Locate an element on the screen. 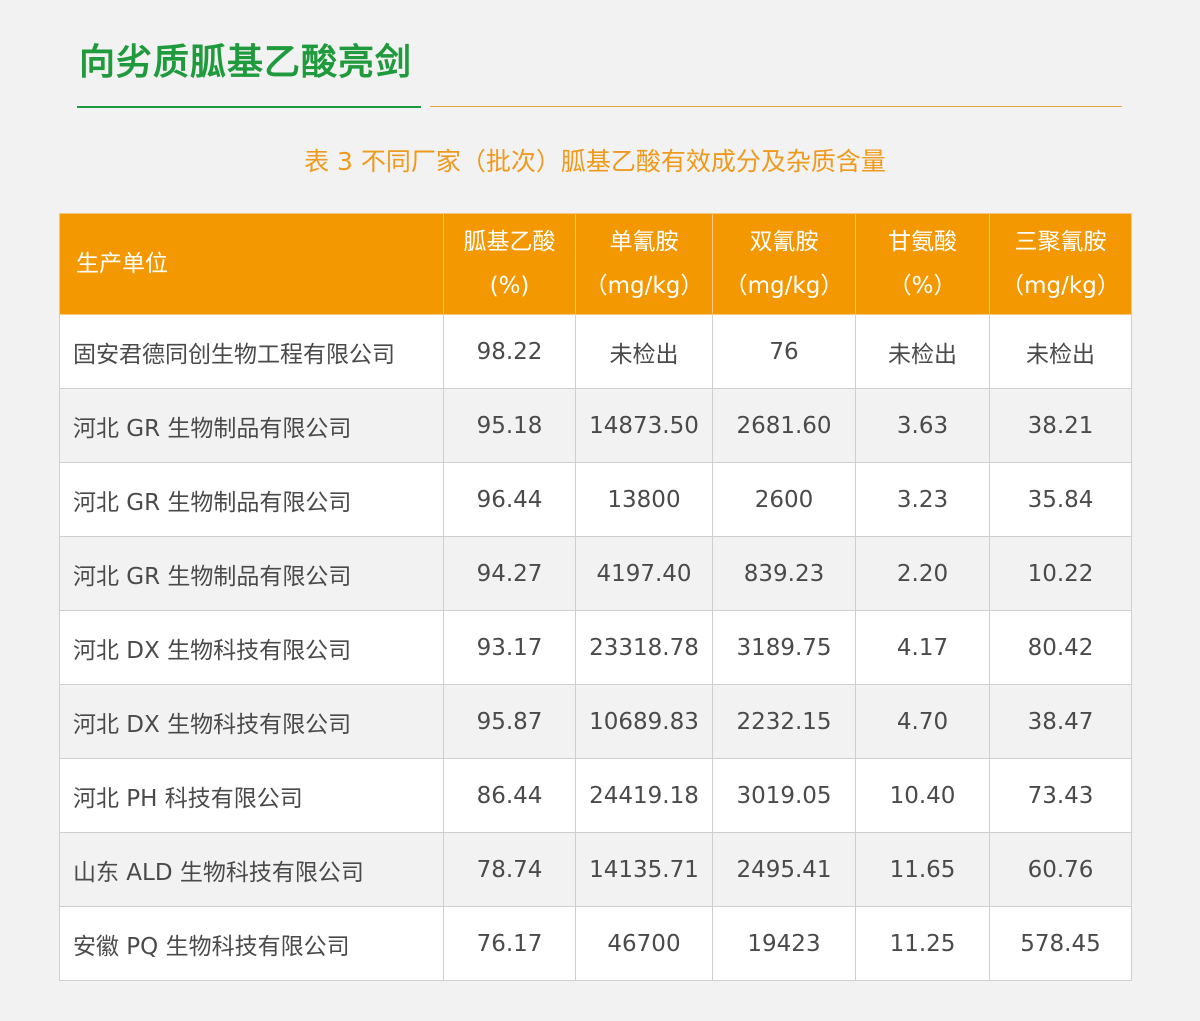  cell-glycine: 未检出 is located at coordinates (922, 351).